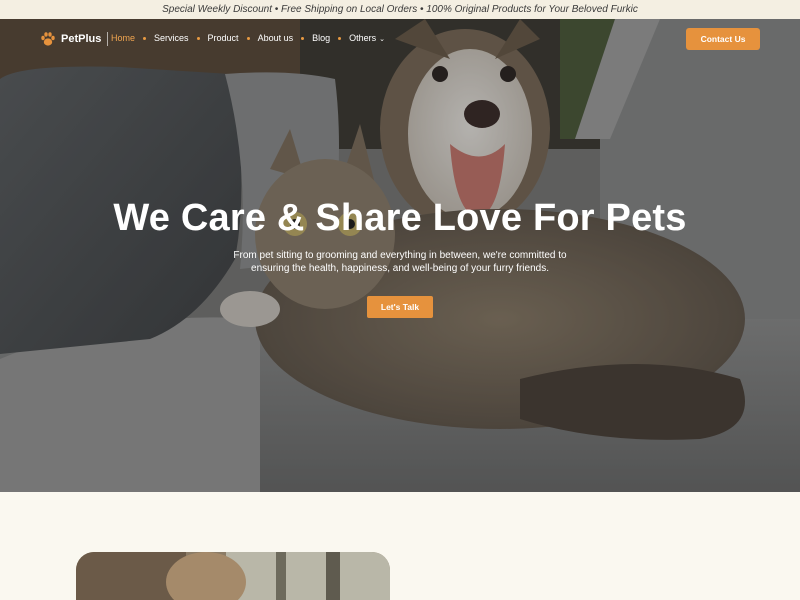 The image size is (800, 600). I want to click on chevron-down-icon: ⌄, so click(382, 39).